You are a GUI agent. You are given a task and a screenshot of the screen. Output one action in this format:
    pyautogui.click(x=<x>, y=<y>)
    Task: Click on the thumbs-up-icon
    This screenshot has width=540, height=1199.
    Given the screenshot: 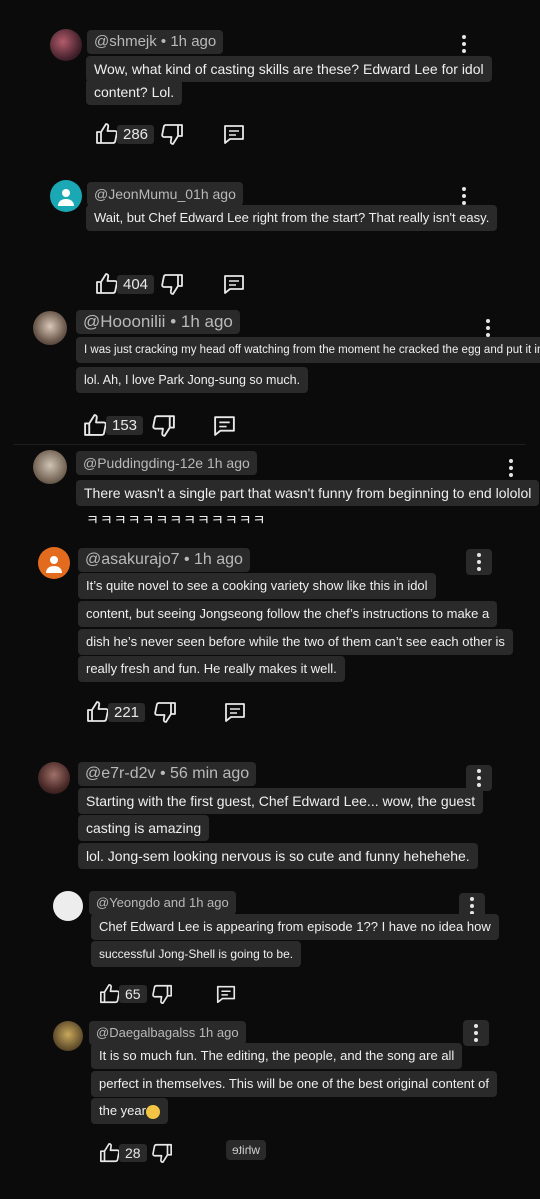 What is the action you would take?
    pyautogui.click(x=110, y=1153)
    